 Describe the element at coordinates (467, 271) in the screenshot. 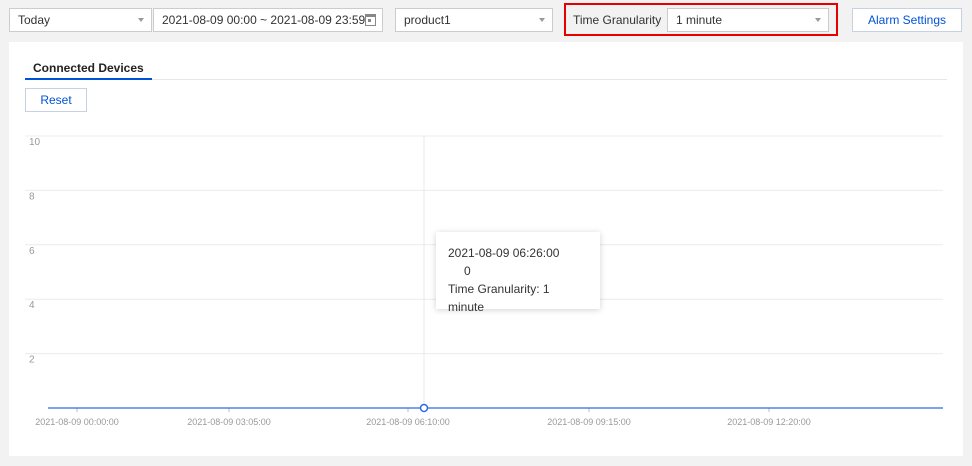

I see `tooltip-value: 0` at that location.